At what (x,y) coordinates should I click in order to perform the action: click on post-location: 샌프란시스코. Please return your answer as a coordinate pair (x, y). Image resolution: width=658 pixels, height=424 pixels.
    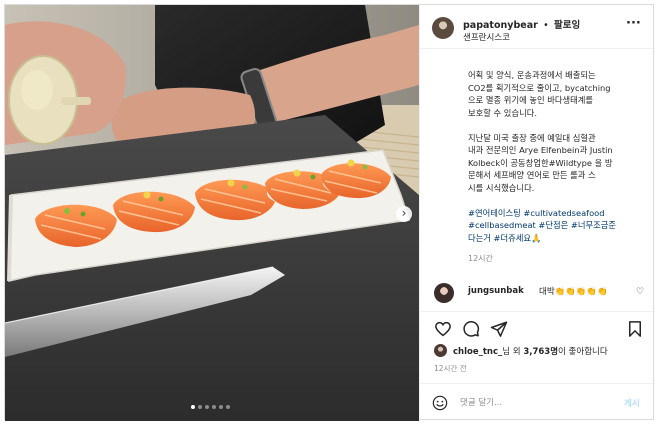
    Looking at the image, I should click on (486, 37).